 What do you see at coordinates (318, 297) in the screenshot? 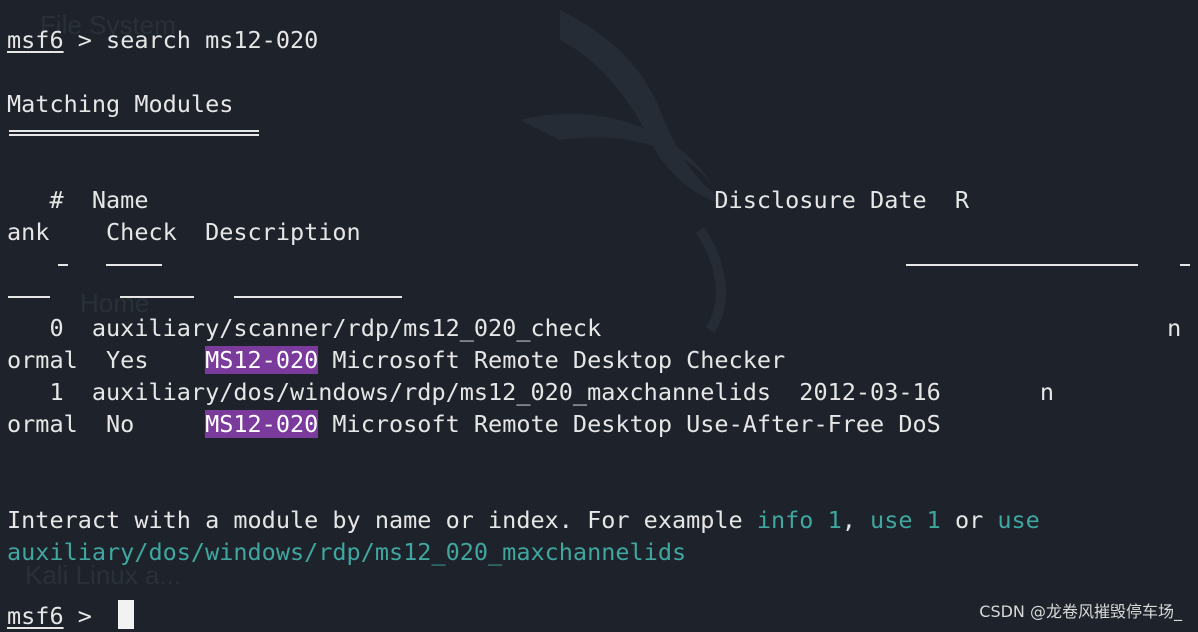
I see `table-rule-description` at bounding box center [318, 297].